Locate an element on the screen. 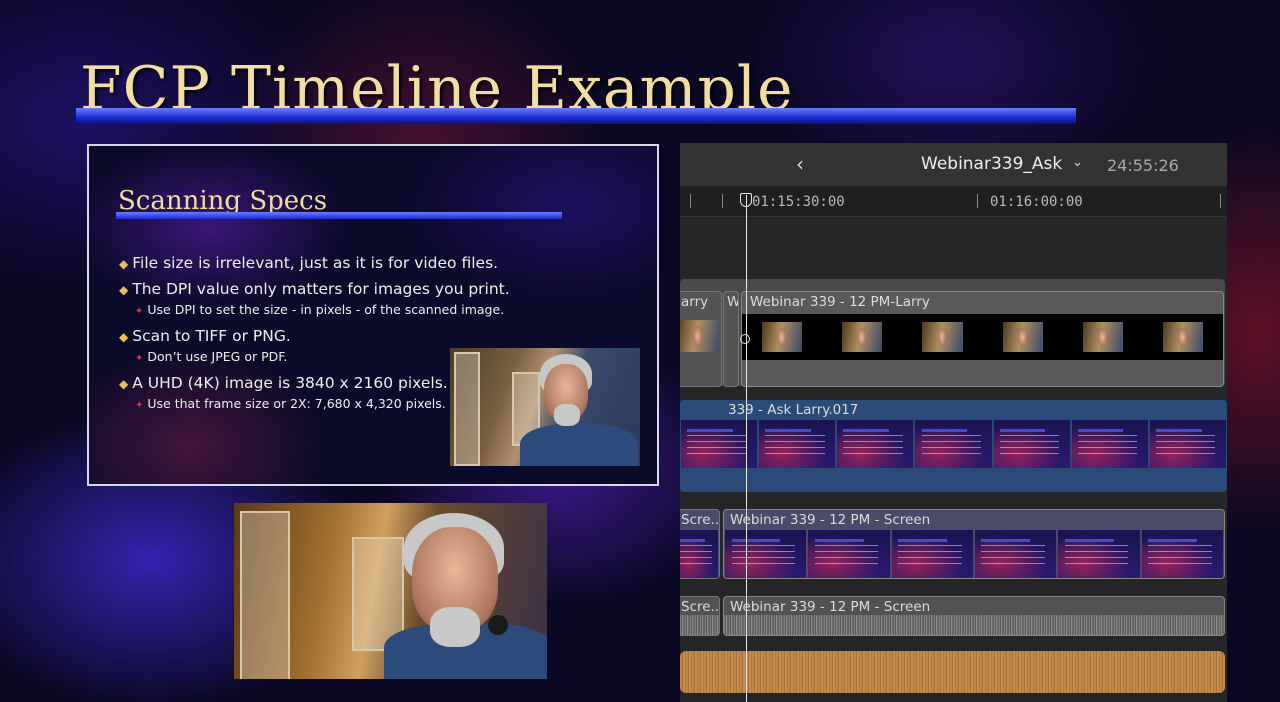 The image size is (1280, 702). connection-point-icon is located at coordinates (745, 339).